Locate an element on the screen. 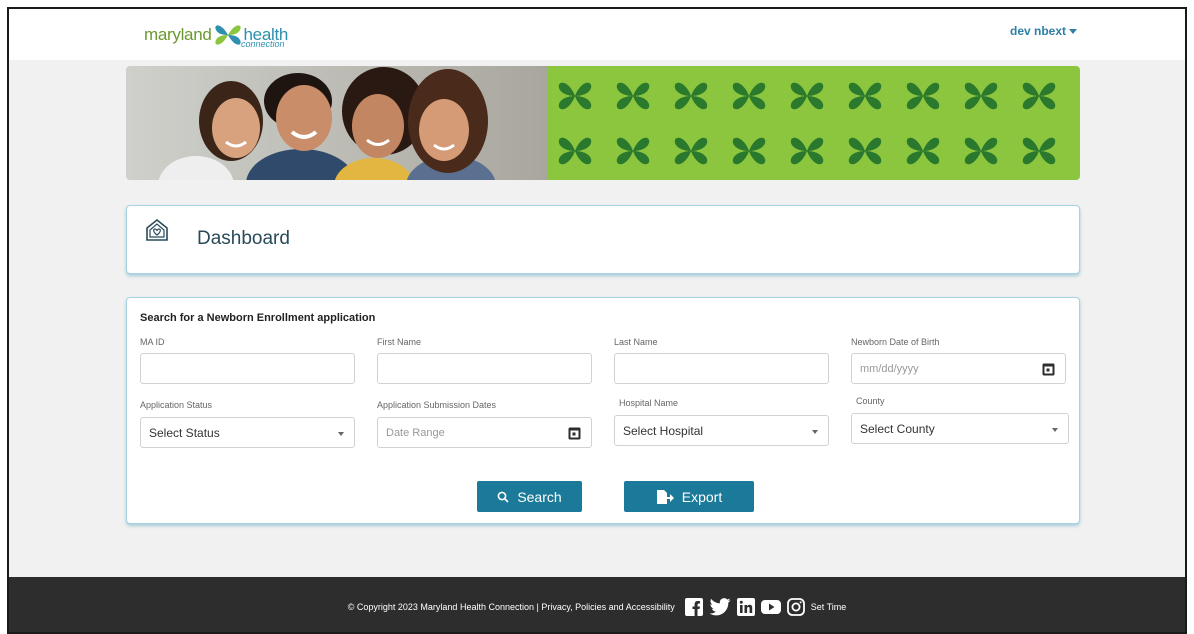 This screenshot has height=634, width=1194. export-button-label: Export is located at coordinates (702, 496).